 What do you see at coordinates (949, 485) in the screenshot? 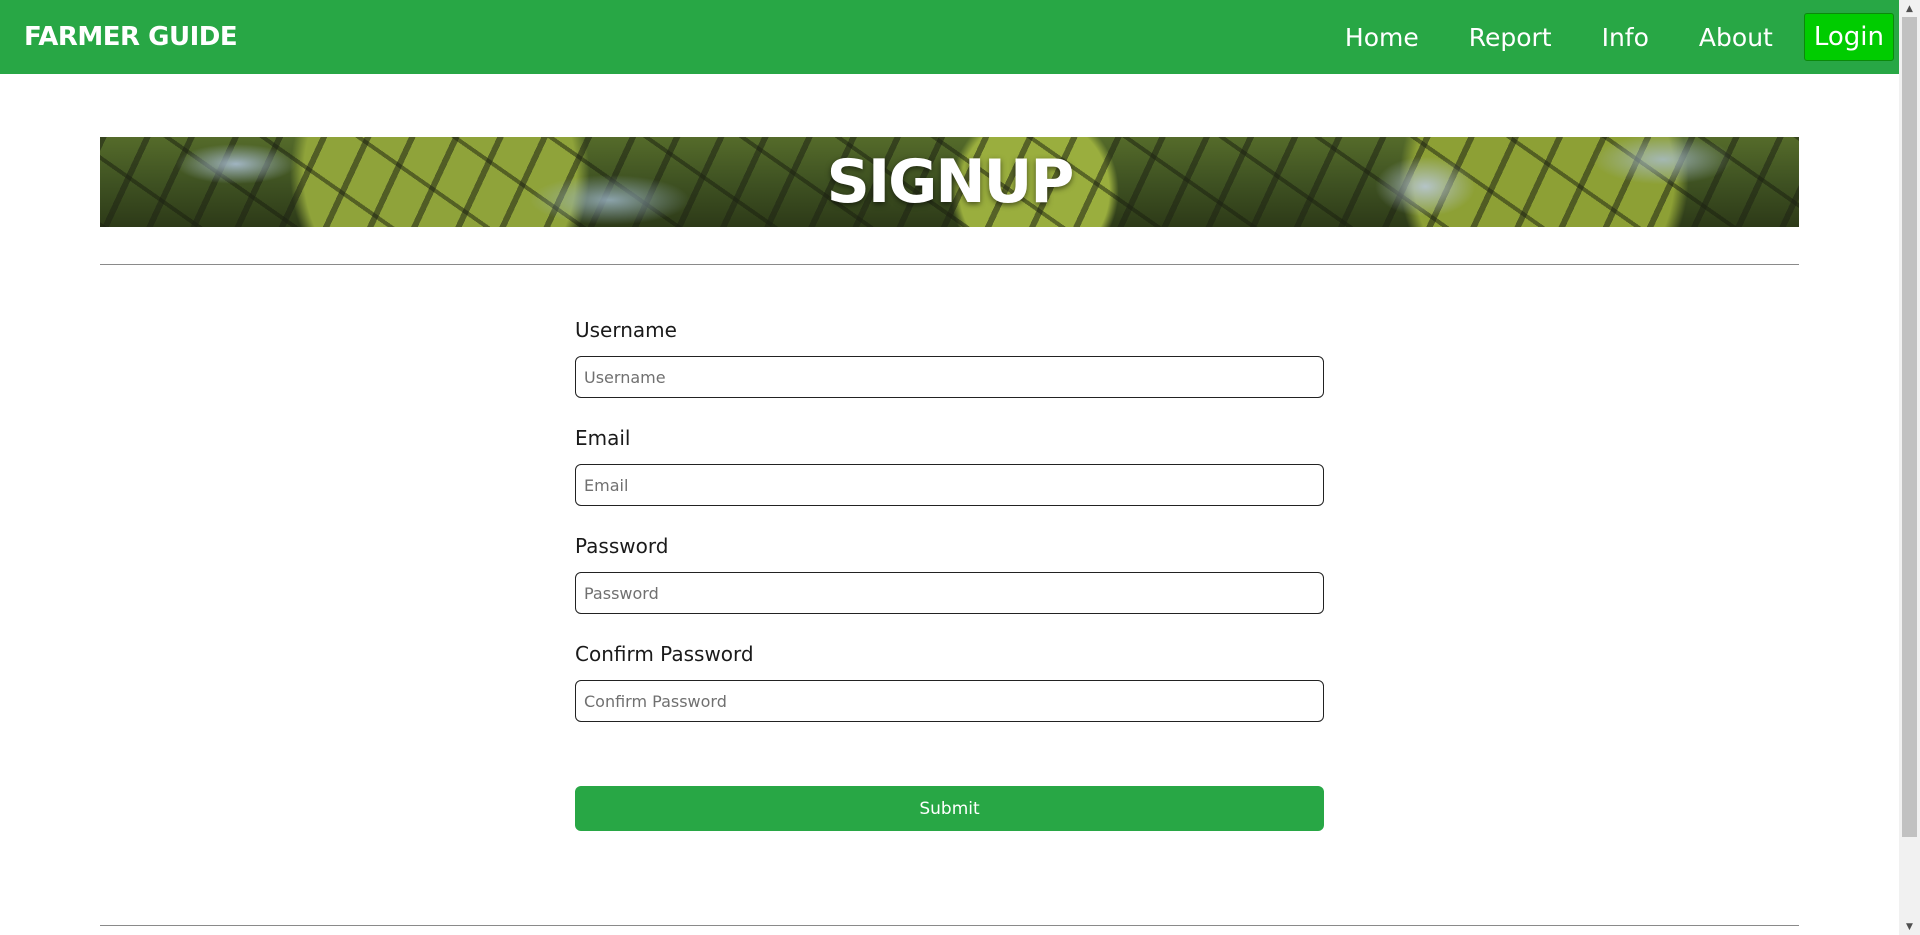
I see `email-input` at bounding box center [949, 485].